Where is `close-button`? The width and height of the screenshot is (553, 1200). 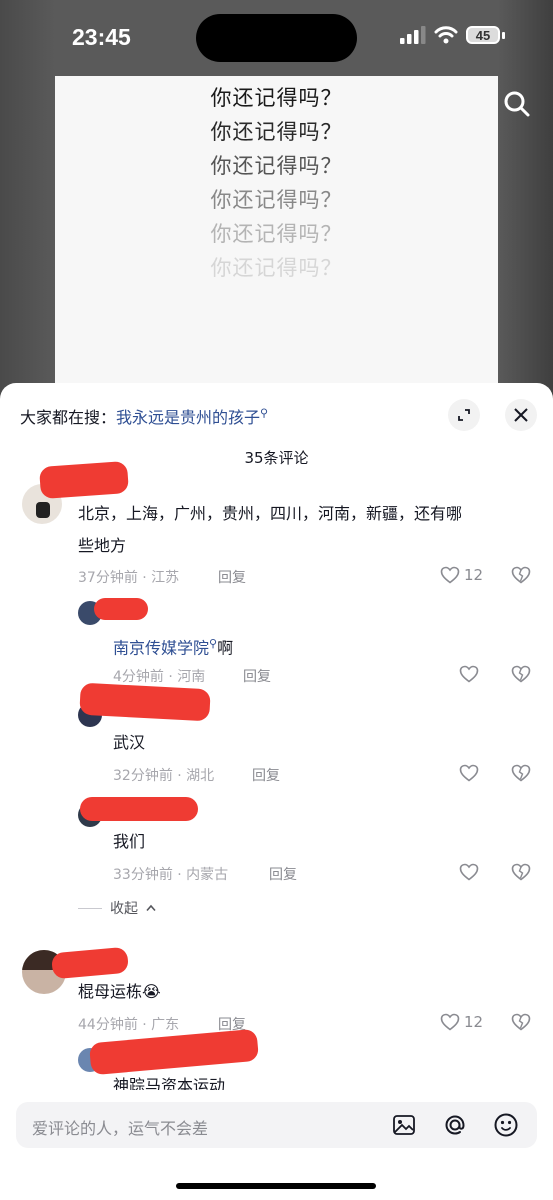
close-button is located at coordinates (521, 415).